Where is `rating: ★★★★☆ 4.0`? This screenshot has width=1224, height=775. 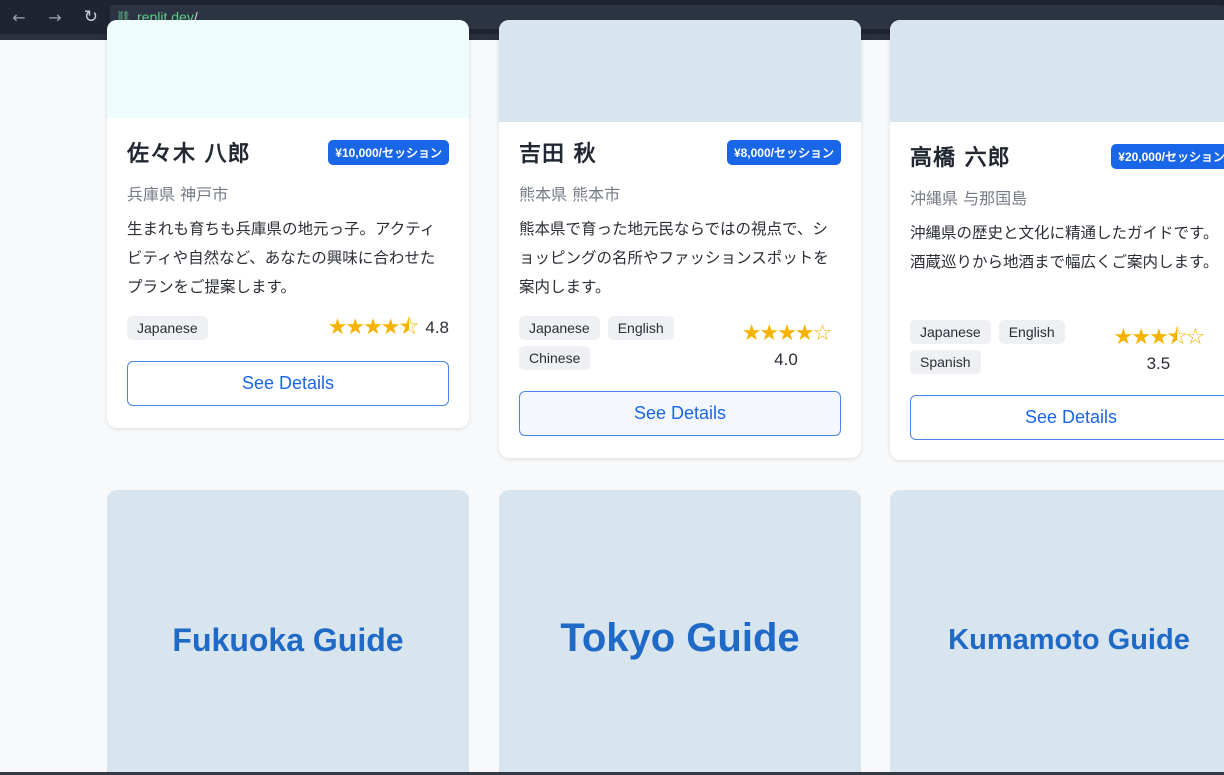
rating: ★★★★☆ 4.0 is located at coordinates (786, 343).